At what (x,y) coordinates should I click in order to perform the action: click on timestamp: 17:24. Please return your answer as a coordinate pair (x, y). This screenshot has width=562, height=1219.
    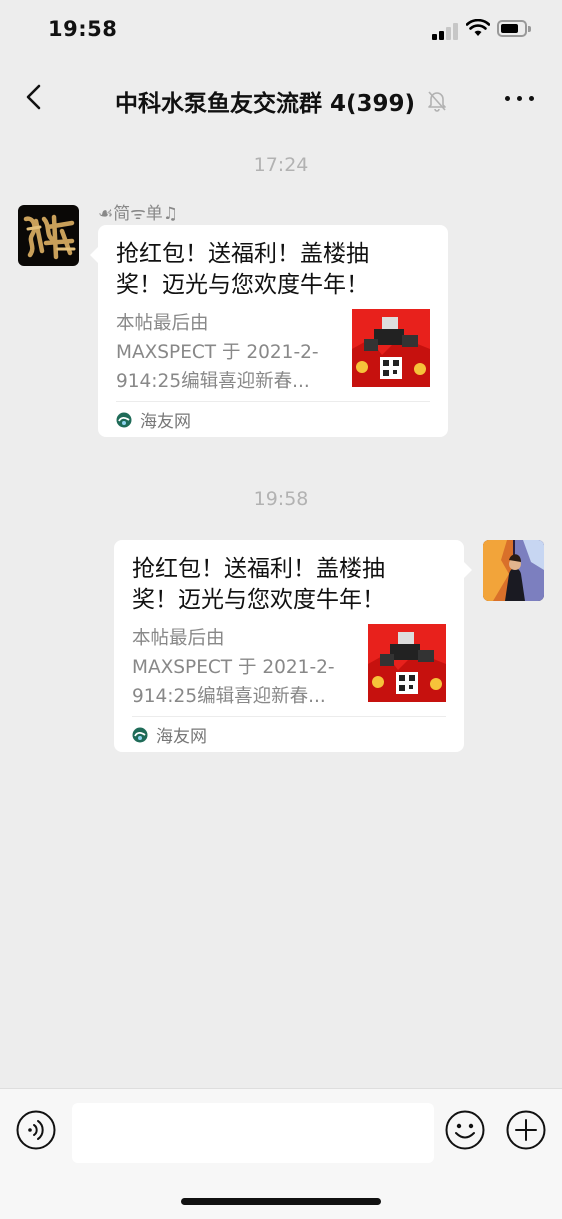
    Looking at the image, I should click on (281, 165).